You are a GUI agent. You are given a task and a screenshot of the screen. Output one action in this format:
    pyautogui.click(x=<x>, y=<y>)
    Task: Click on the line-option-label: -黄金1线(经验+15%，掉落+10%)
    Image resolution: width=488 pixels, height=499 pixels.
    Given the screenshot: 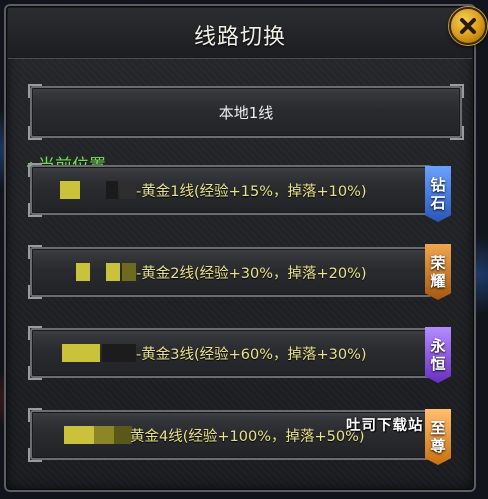 What is the action you would take?
    pyautogui.click(x=251, y=190)
    